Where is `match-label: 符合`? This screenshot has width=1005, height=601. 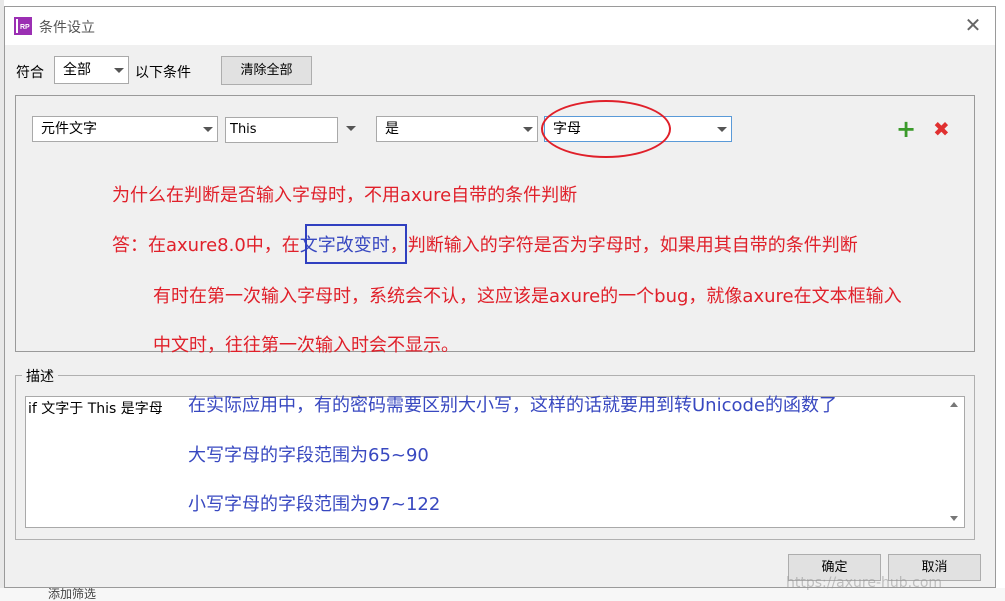
match-label: 符合 is located at coordinates (30, 73).